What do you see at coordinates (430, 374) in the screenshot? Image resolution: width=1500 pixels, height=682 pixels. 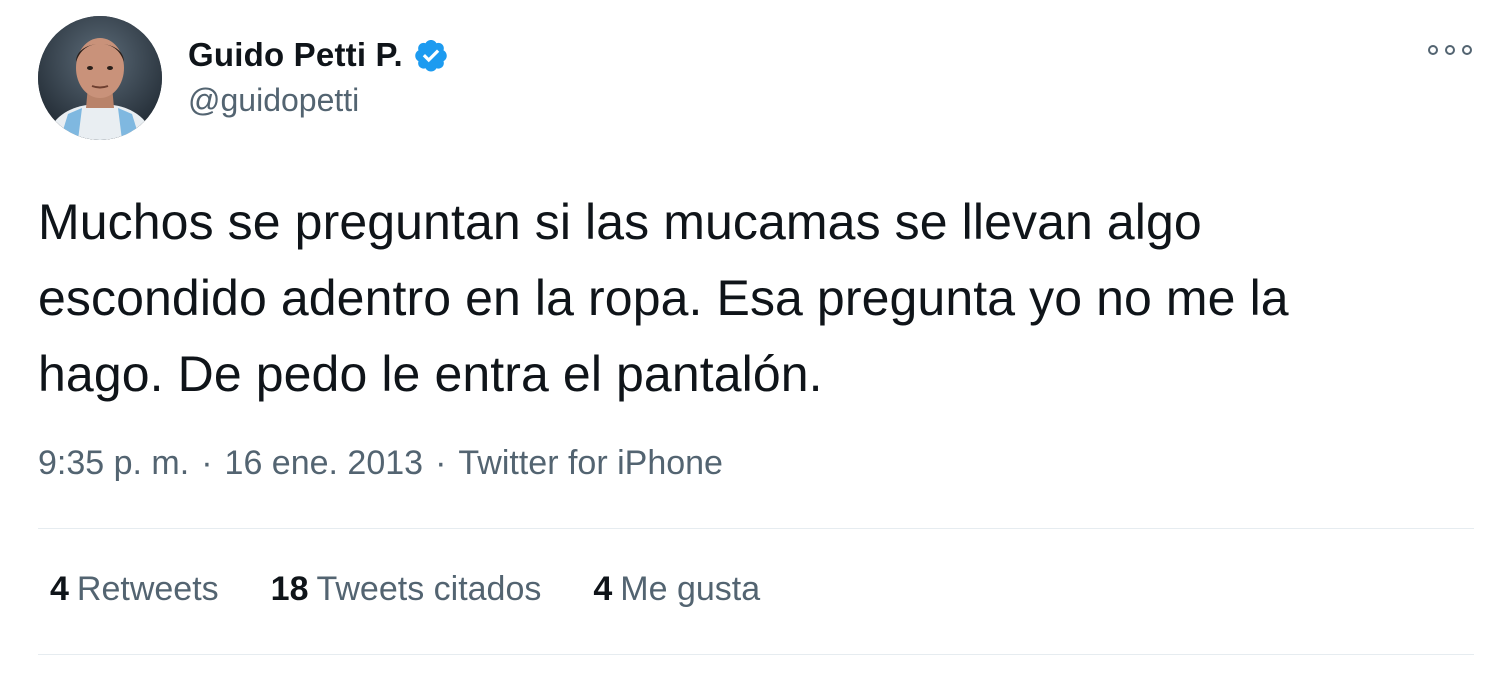 I see `tweet-text-line: hago. De pedo le entra el pantalón.` at bounding box center [430, 374].